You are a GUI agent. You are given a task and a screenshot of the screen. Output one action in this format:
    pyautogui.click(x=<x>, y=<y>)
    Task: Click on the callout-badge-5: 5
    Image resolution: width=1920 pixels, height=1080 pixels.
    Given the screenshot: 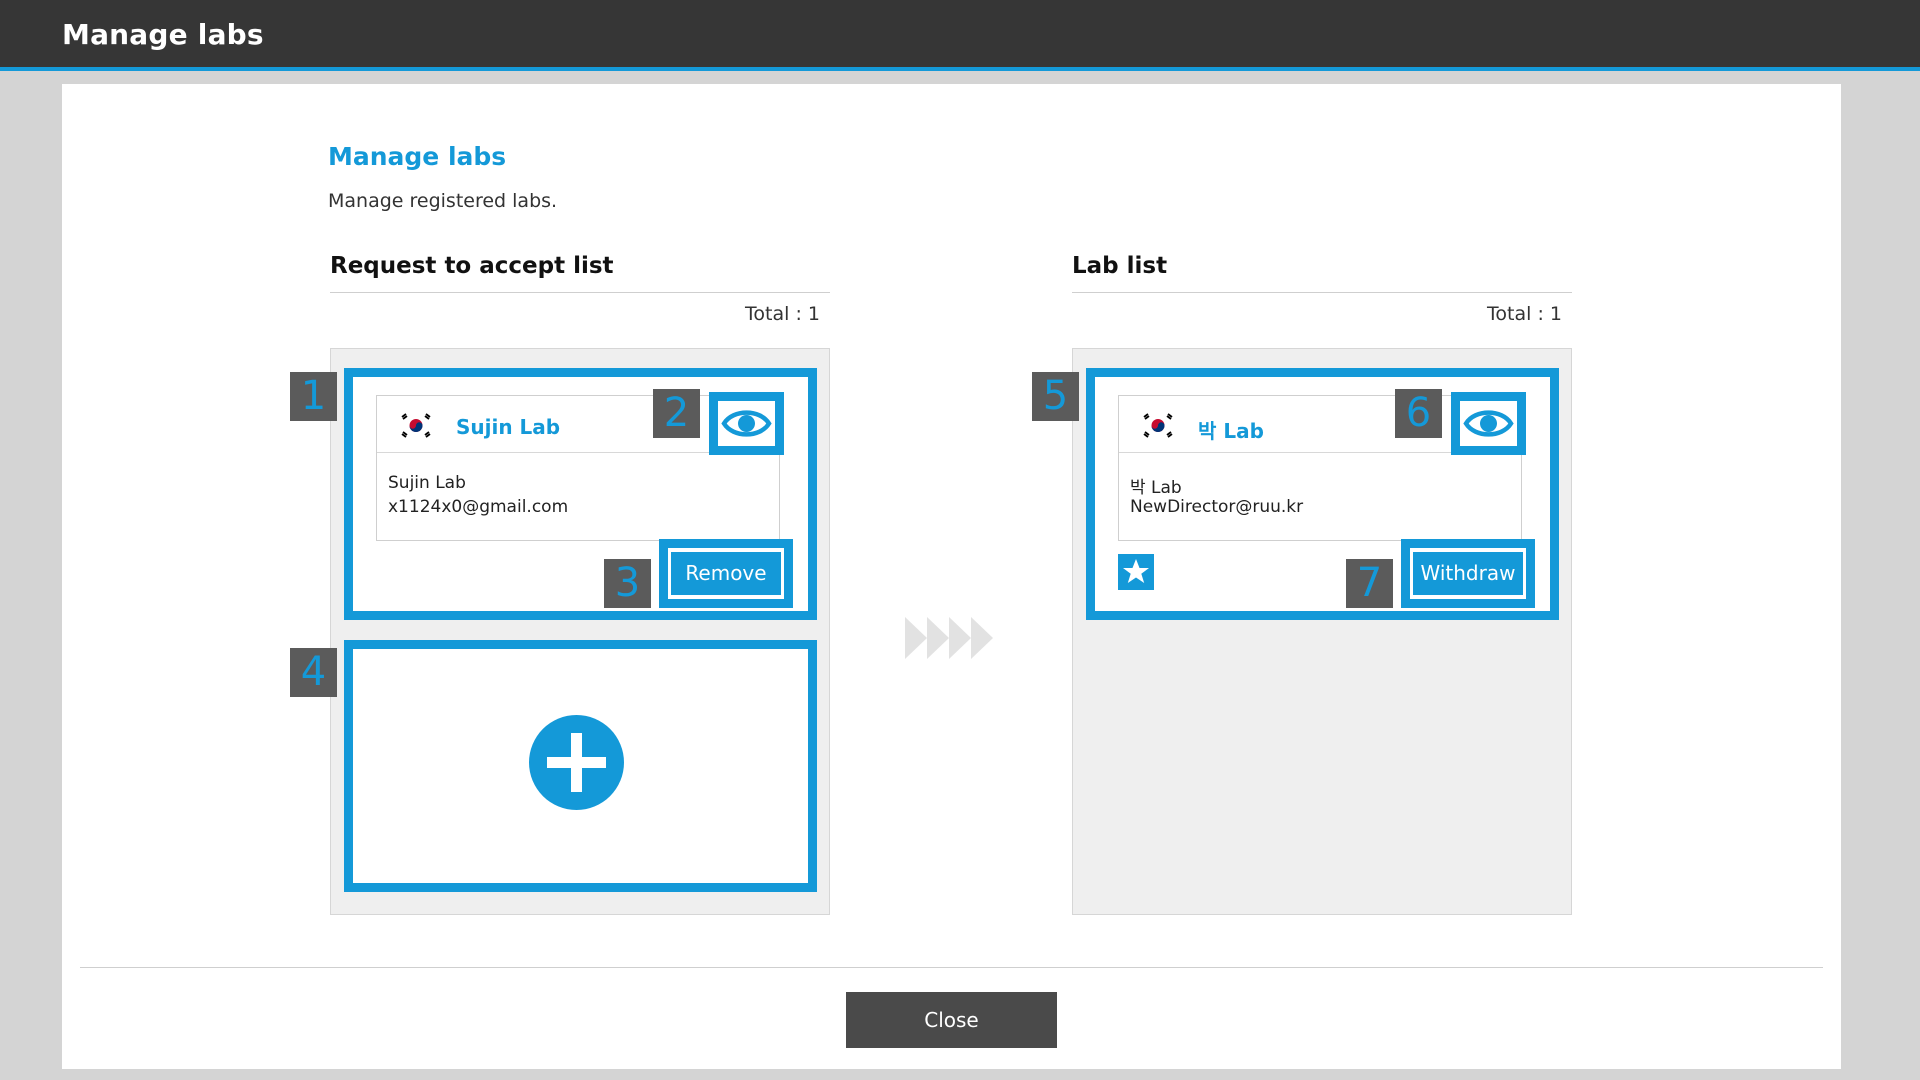 What is the action you would take?
    pyautogui.click(x=1055, y=396)
    